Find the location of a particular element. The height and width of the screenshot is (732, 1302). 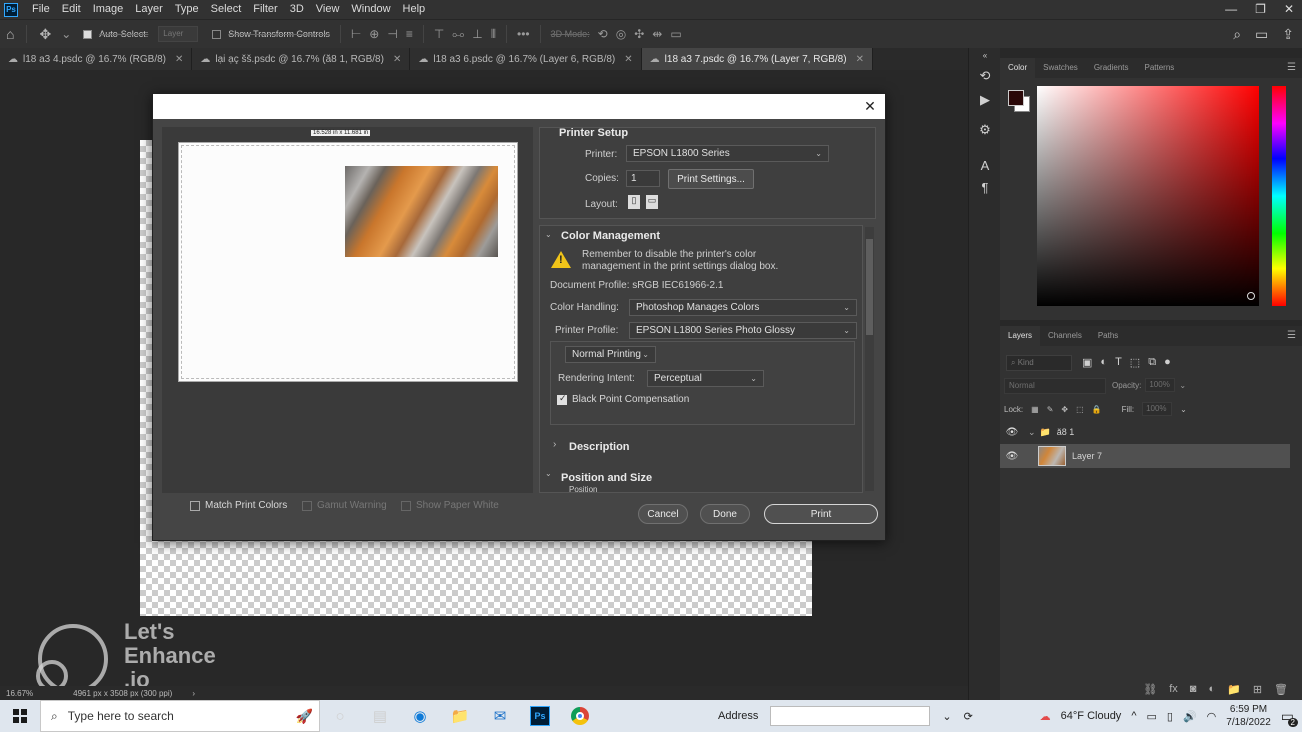

link-layers-icon: ⛓ is located at coordinates (1150, 689).